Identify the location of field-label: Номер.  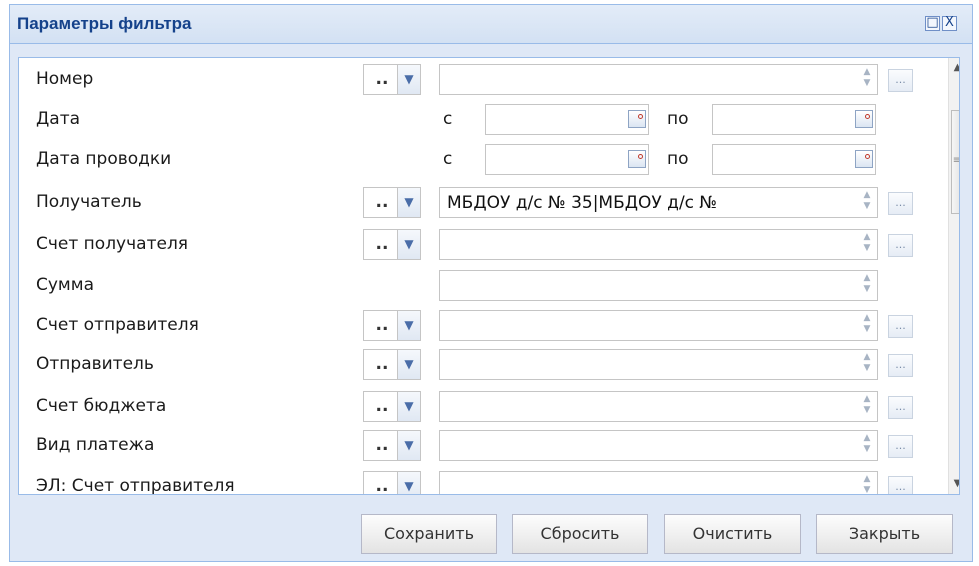
(65, 79).